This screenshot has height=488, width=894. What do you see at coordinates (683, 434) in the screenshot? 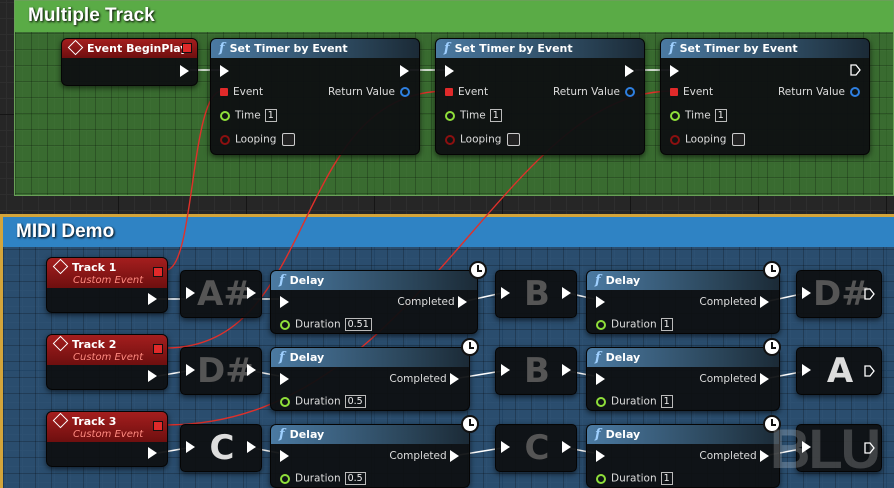
I see `node-header: f Delay` at bounding box center [683, 434].